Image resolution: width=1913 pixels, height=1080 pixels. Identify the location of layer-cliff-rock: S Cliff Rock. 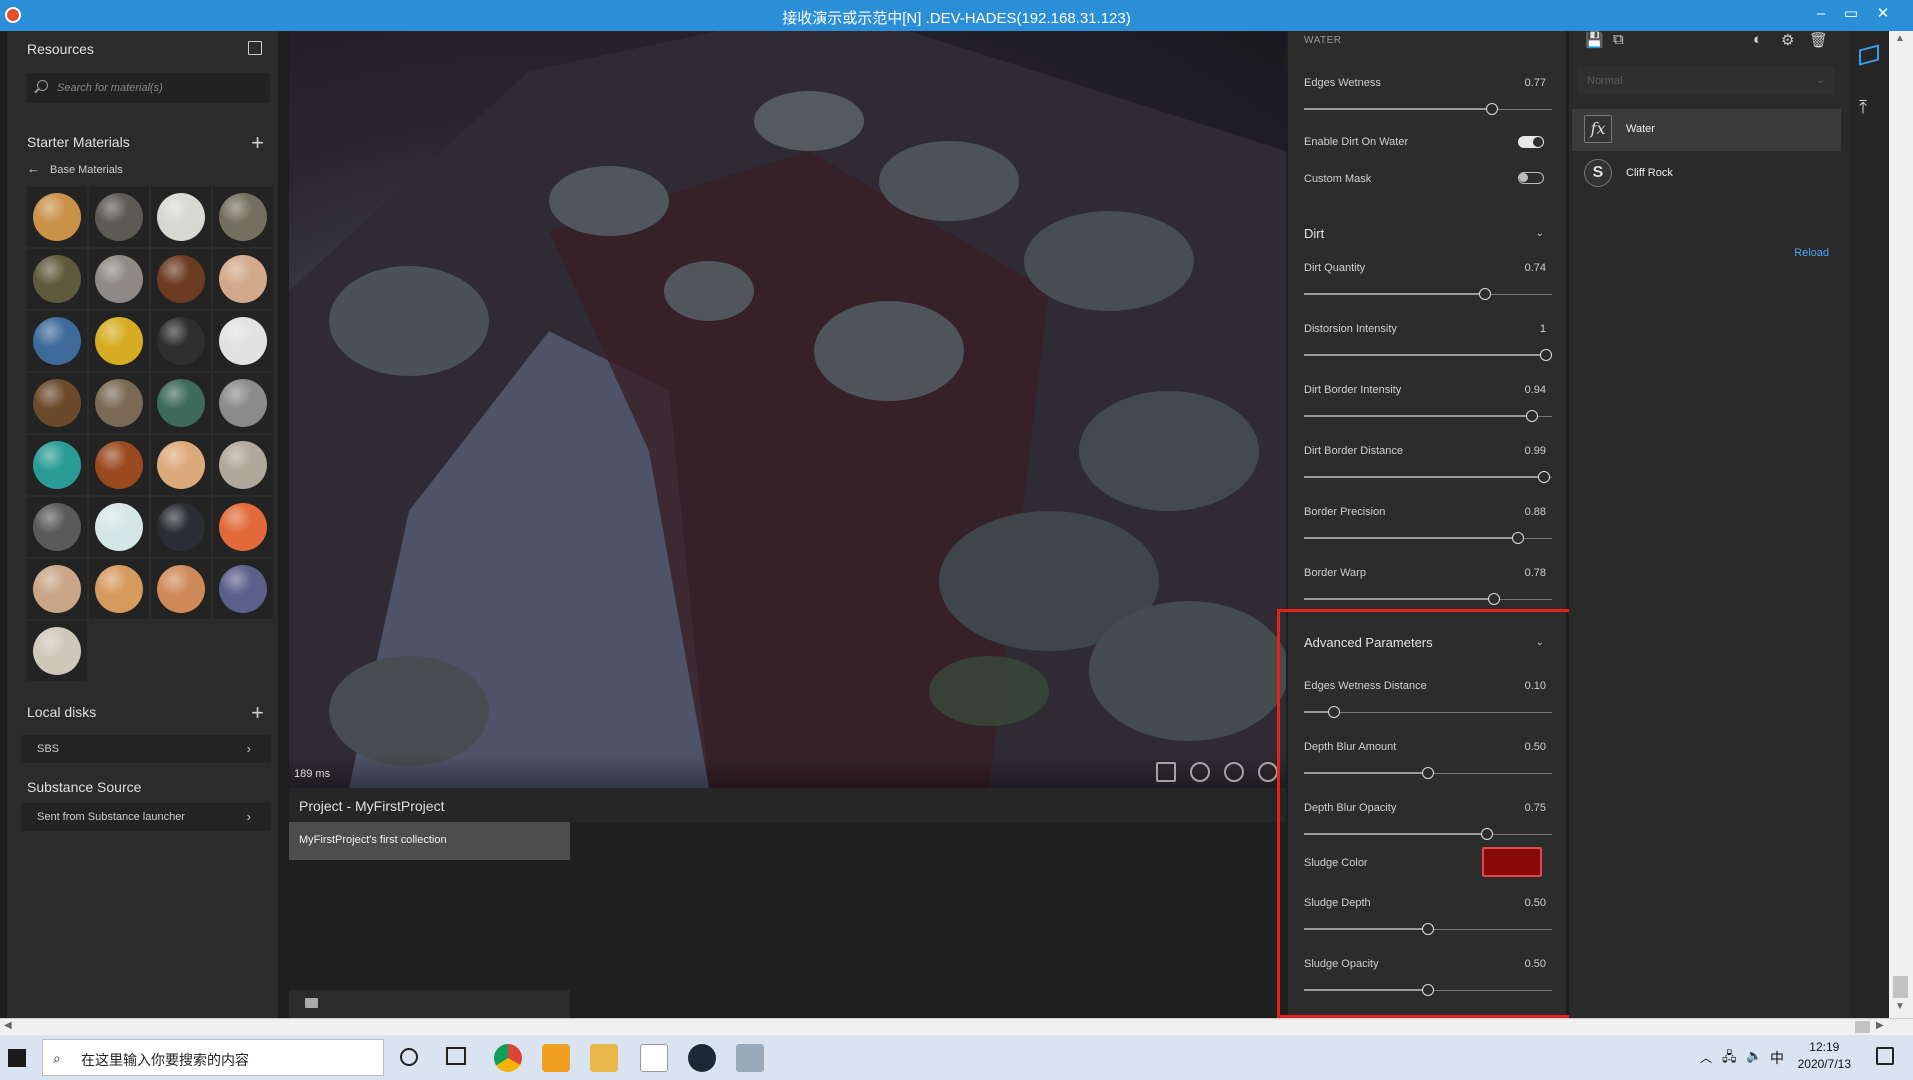
(1706, 174).